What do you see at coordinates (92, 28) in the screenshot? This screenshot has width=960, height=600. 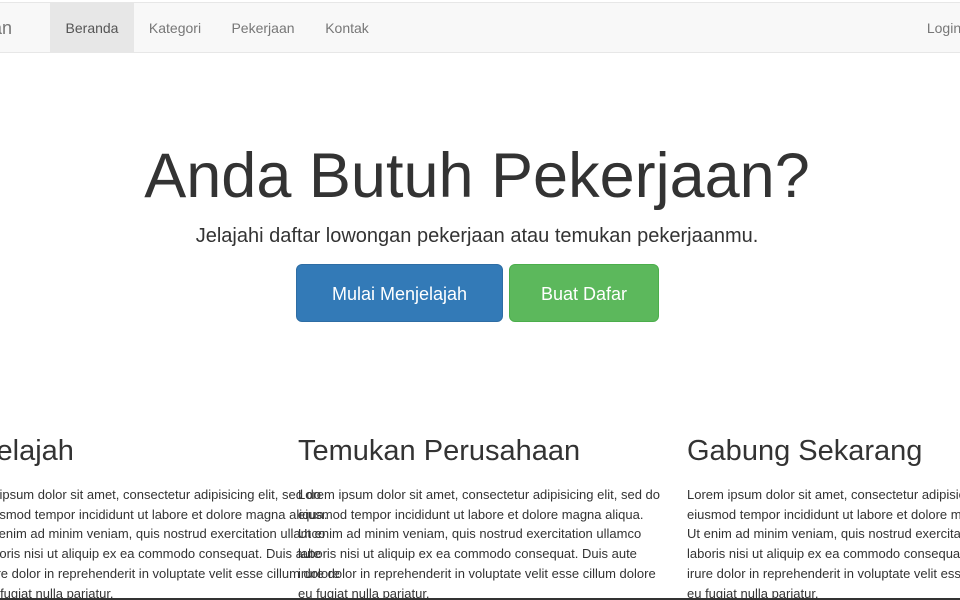 I see `nav-item-beranda: Beranda` at bounding box center [92, 28].